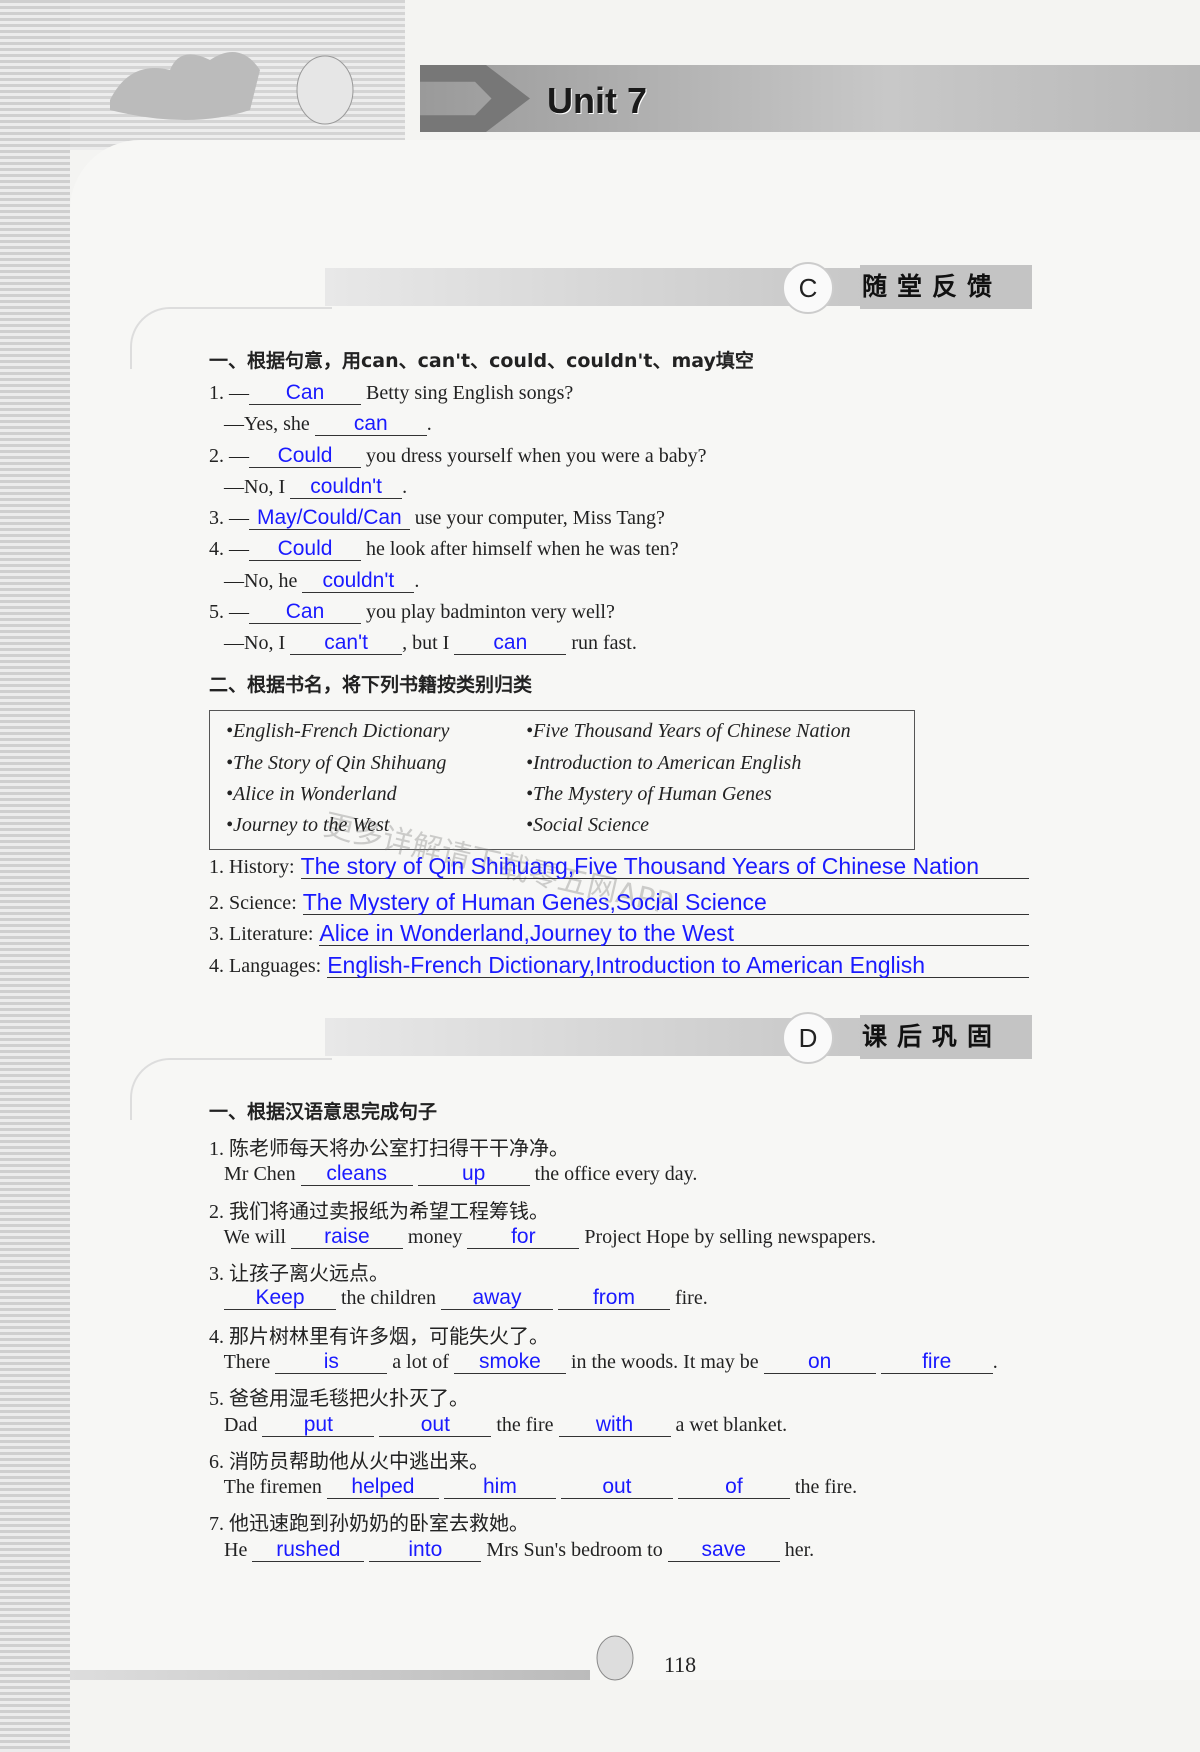 The image size is (1200, 1752). I want to click on exercise-line: Dad put out the fire with a wet blanket., so click(498, 1425).